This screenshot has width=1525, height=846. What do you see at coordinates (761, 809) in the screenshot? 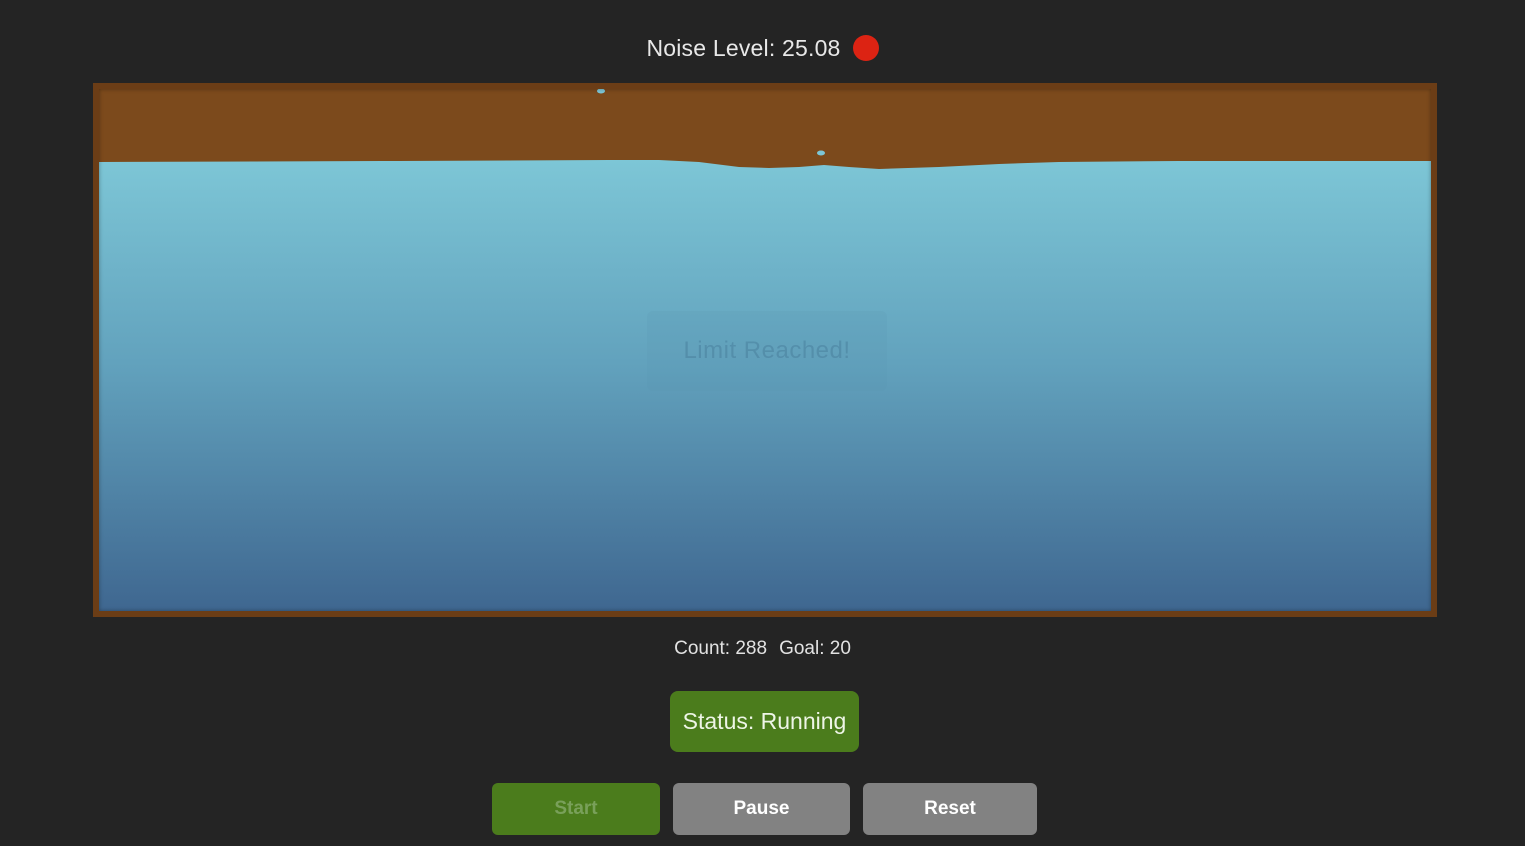
I see `pause-button: Pause` at bounding box center [761, 809].